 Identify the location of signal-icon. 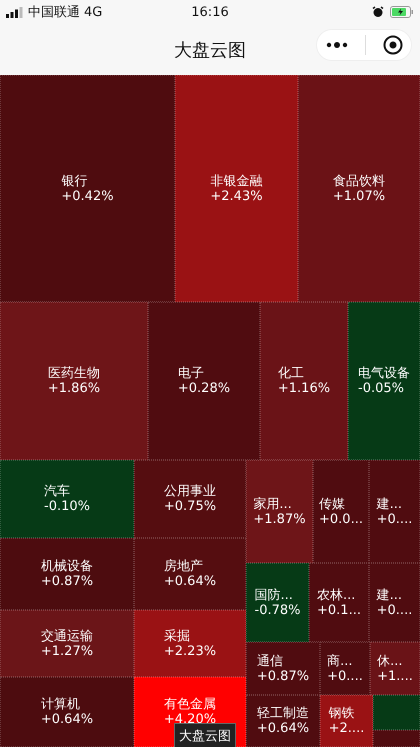
(15, 12).